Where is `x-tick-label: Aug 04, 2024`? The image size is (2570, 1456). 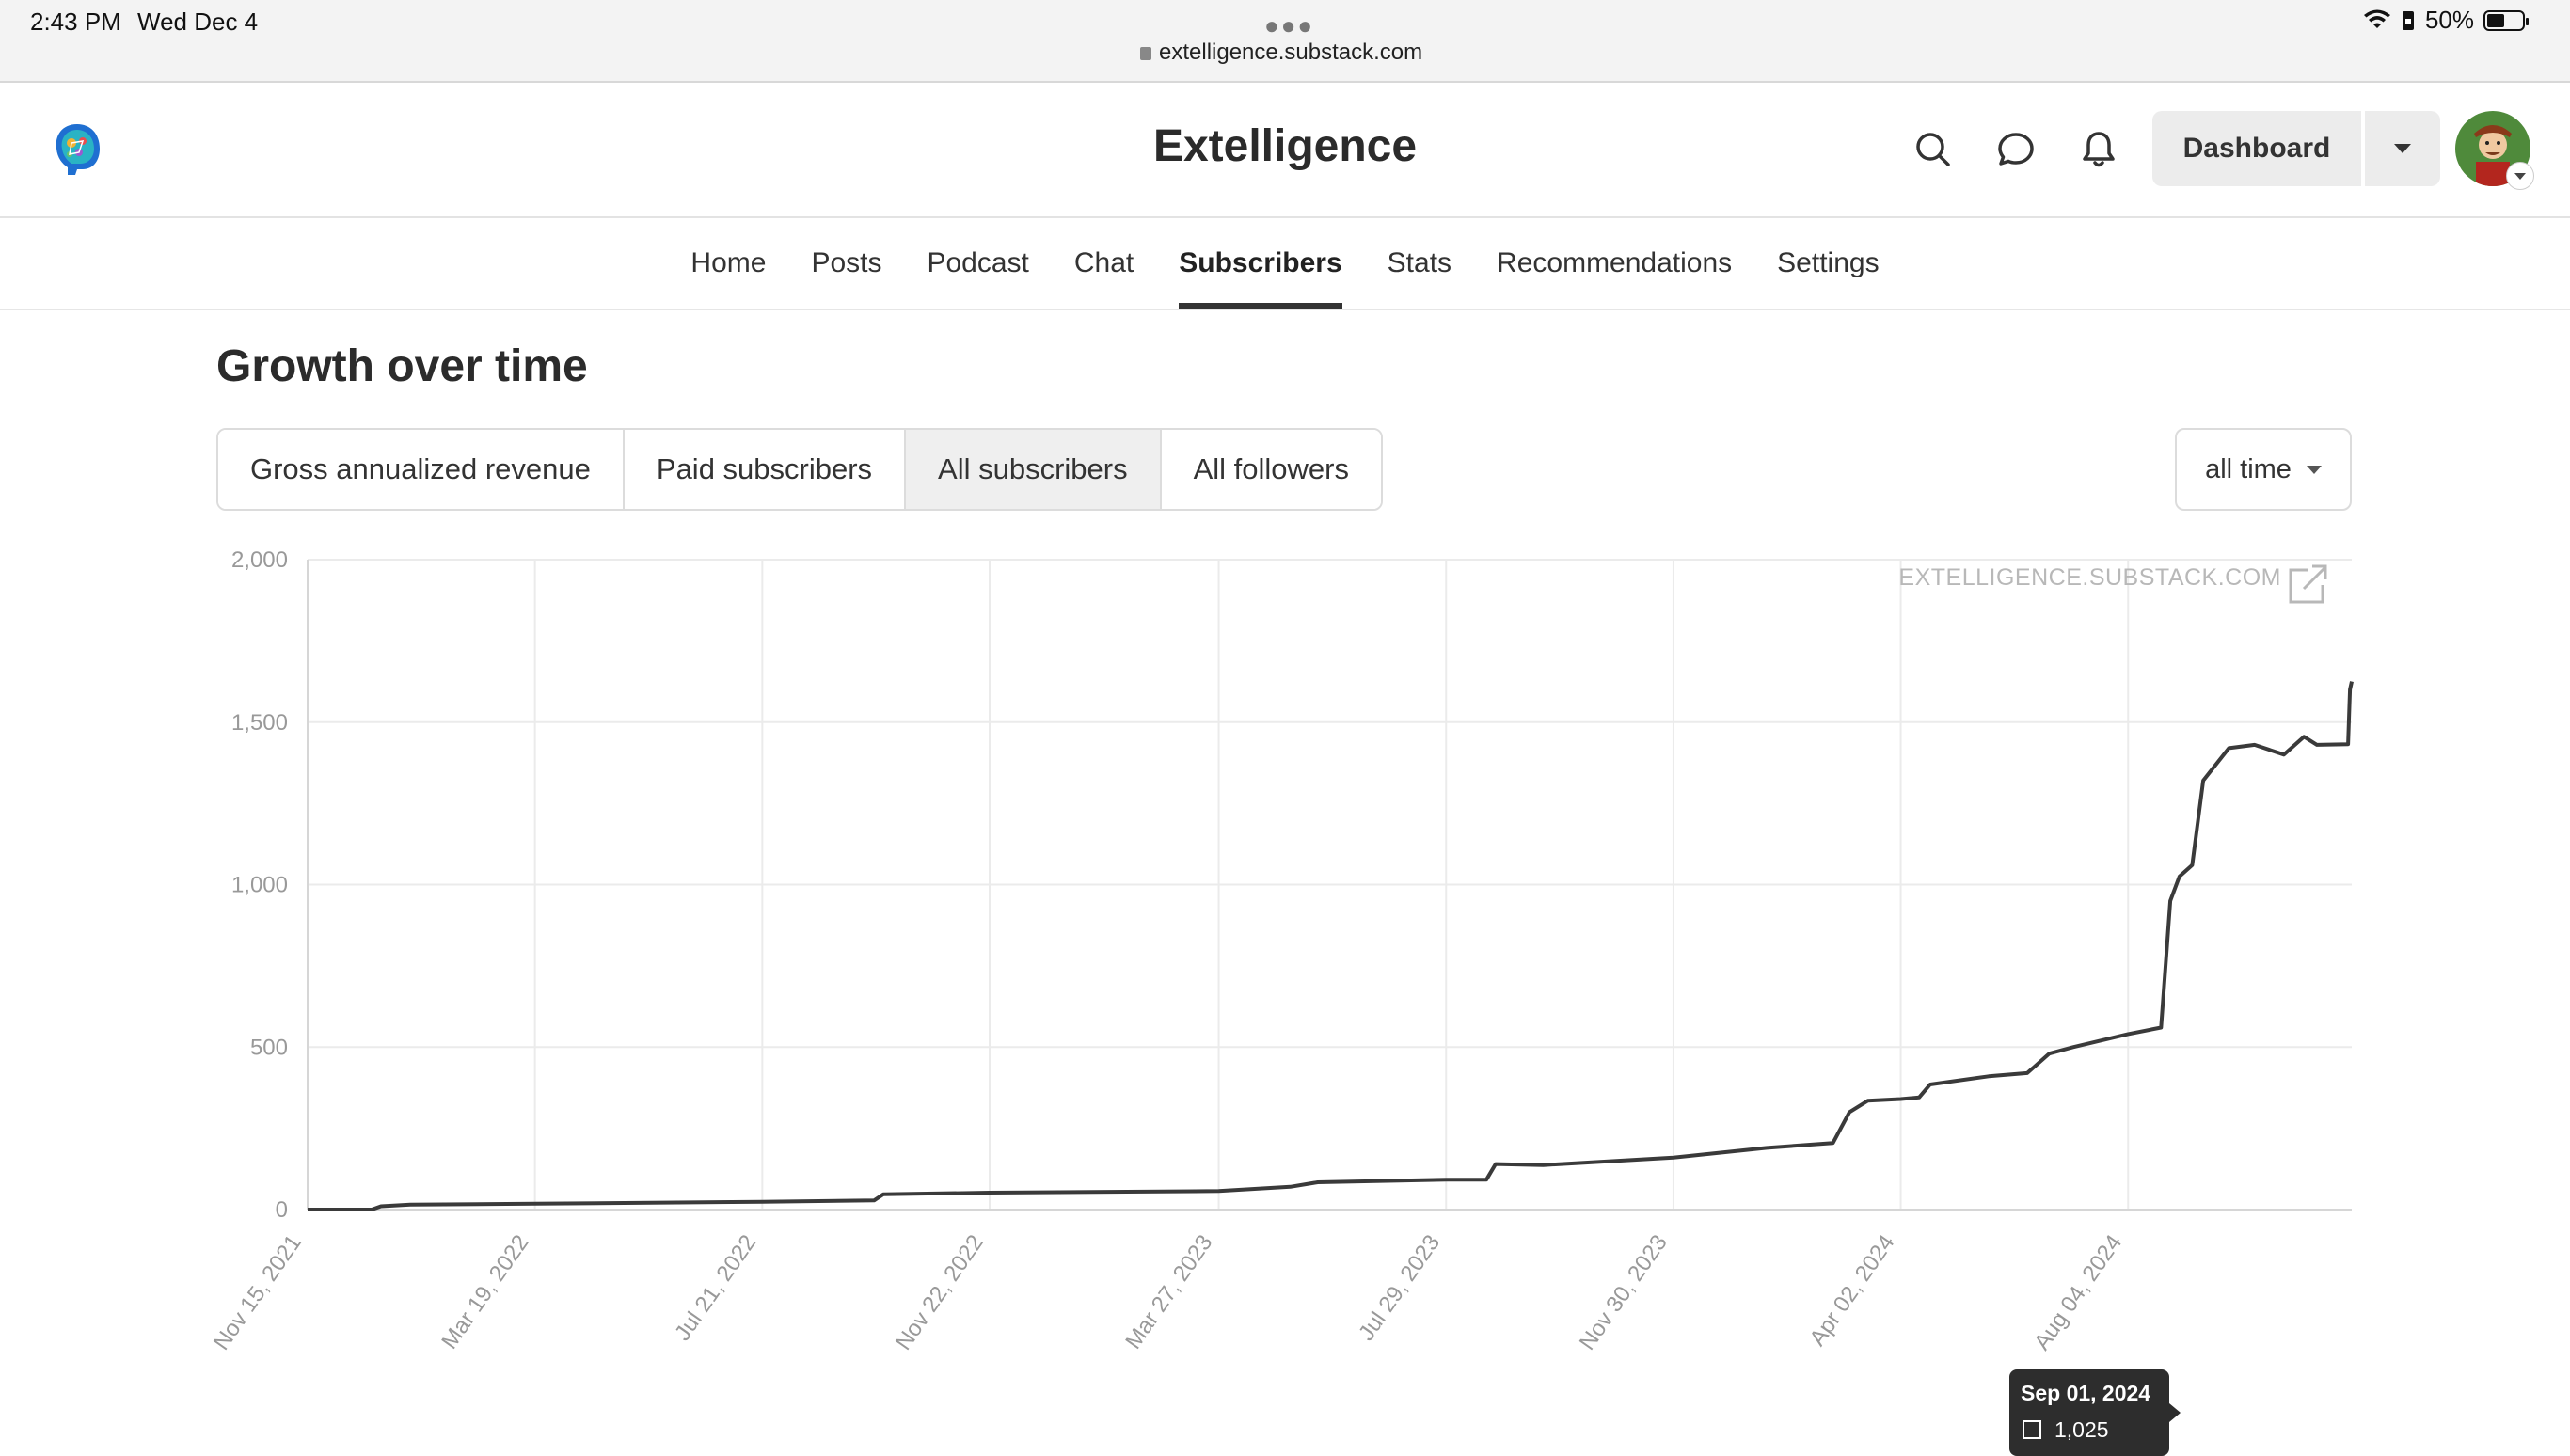
x-tick-label: Aug 04, 2024 is located at coordinates (2078, 1292).